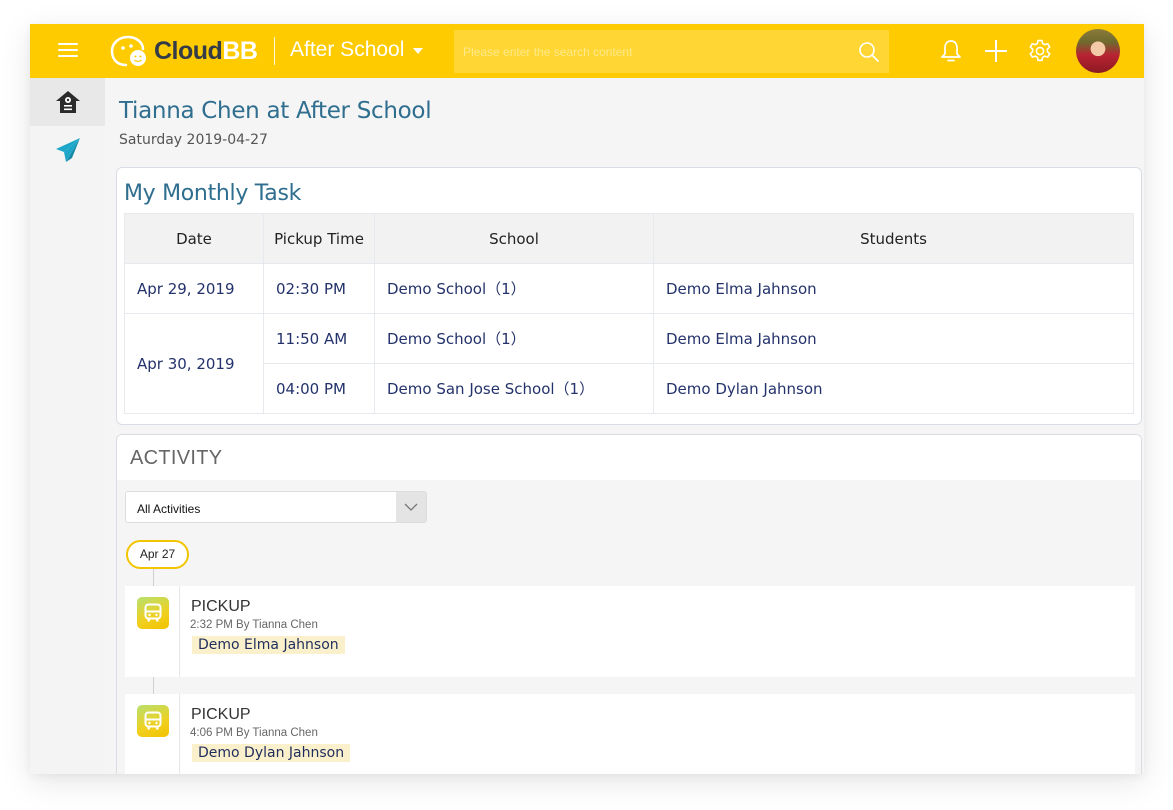 The width and height of the screenshot is (1173, 810). What do you see at coordinates (67, 426) in the screenshot?
I see `sidebar` at bounding box center [67, 426].